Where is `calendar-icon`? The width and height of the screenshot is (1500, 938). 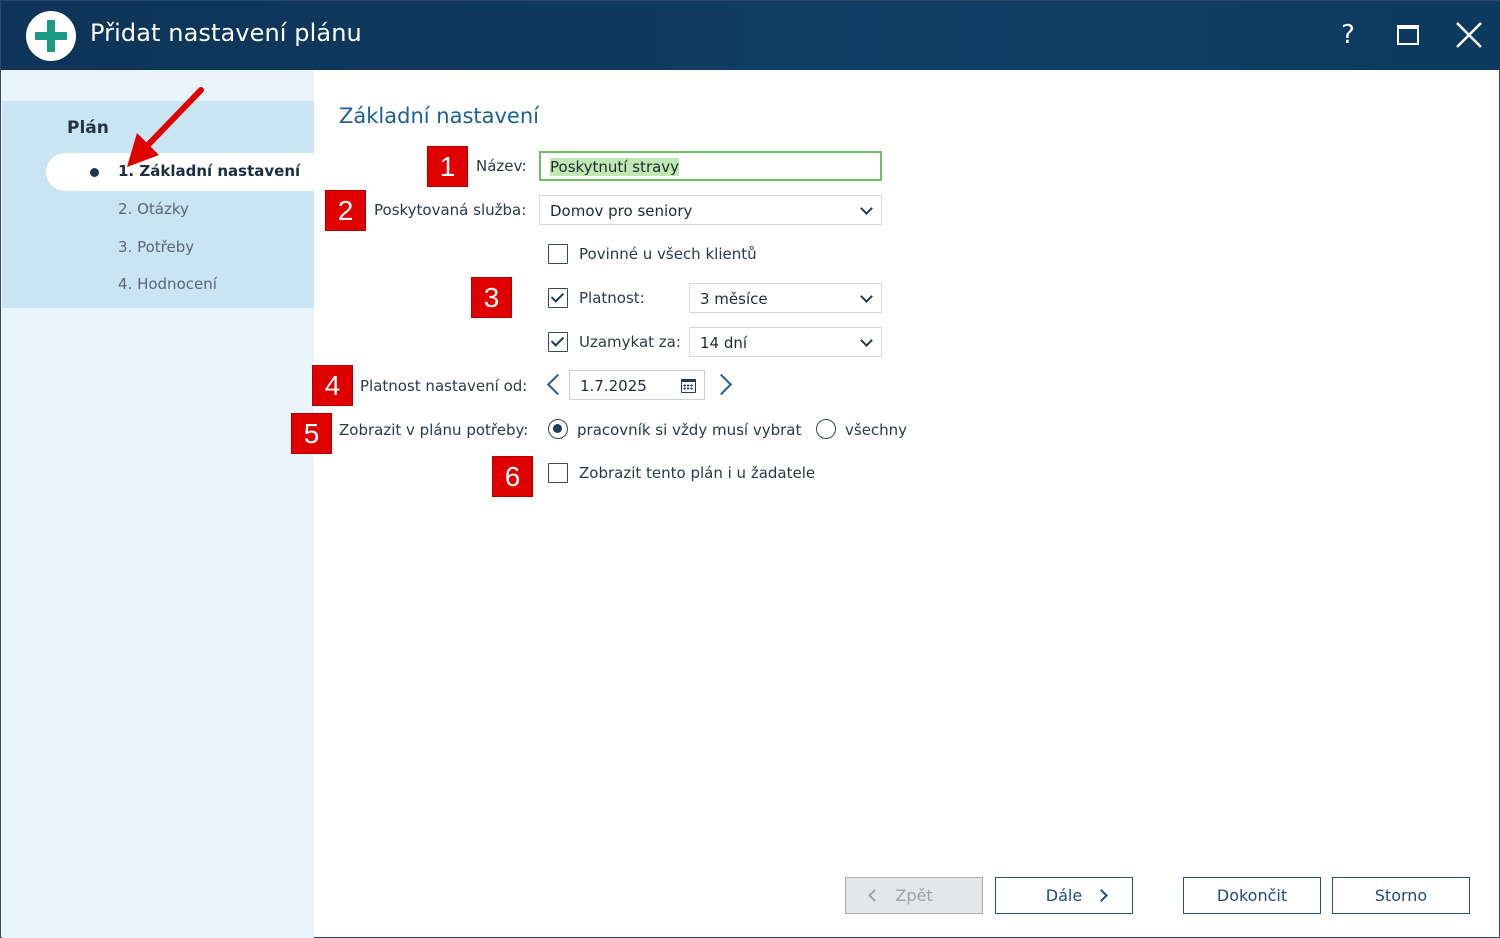
calendar-icon is located at coordinates (688, 386).